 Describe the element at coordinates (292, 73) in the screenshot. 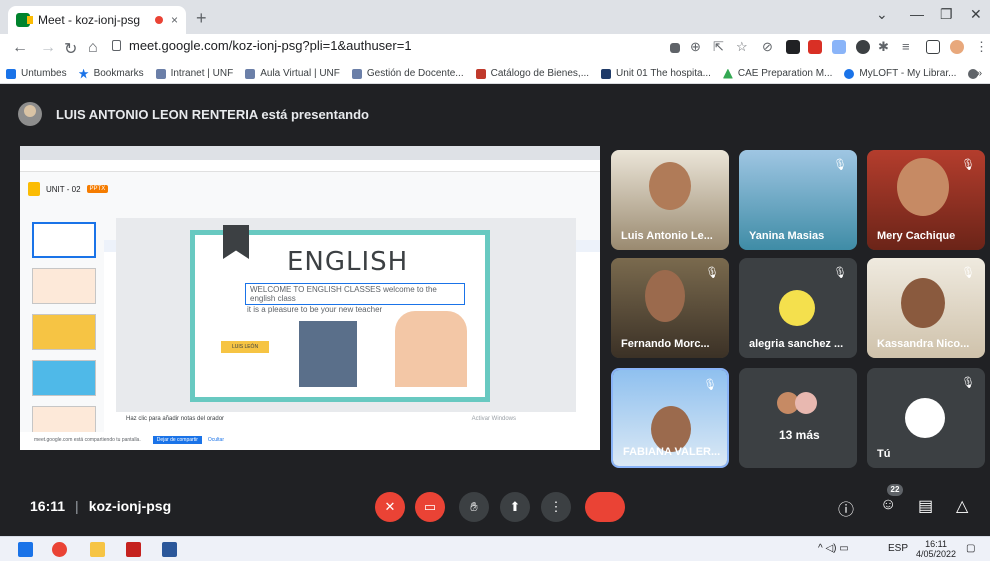

I see `bookmark-item: Aula Virtual | UNF` at that location.